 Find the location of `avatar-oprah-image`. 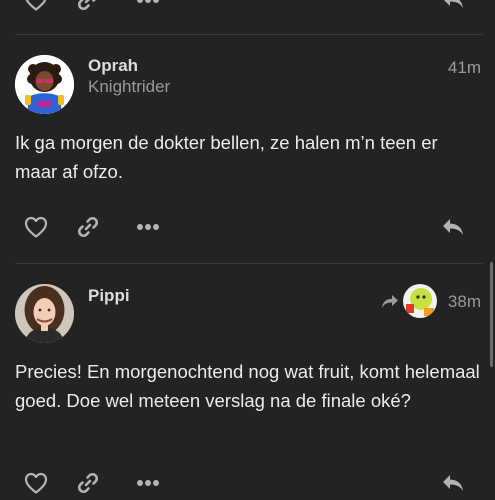

avatar-oprah-image is located at coordinates (44, 84).